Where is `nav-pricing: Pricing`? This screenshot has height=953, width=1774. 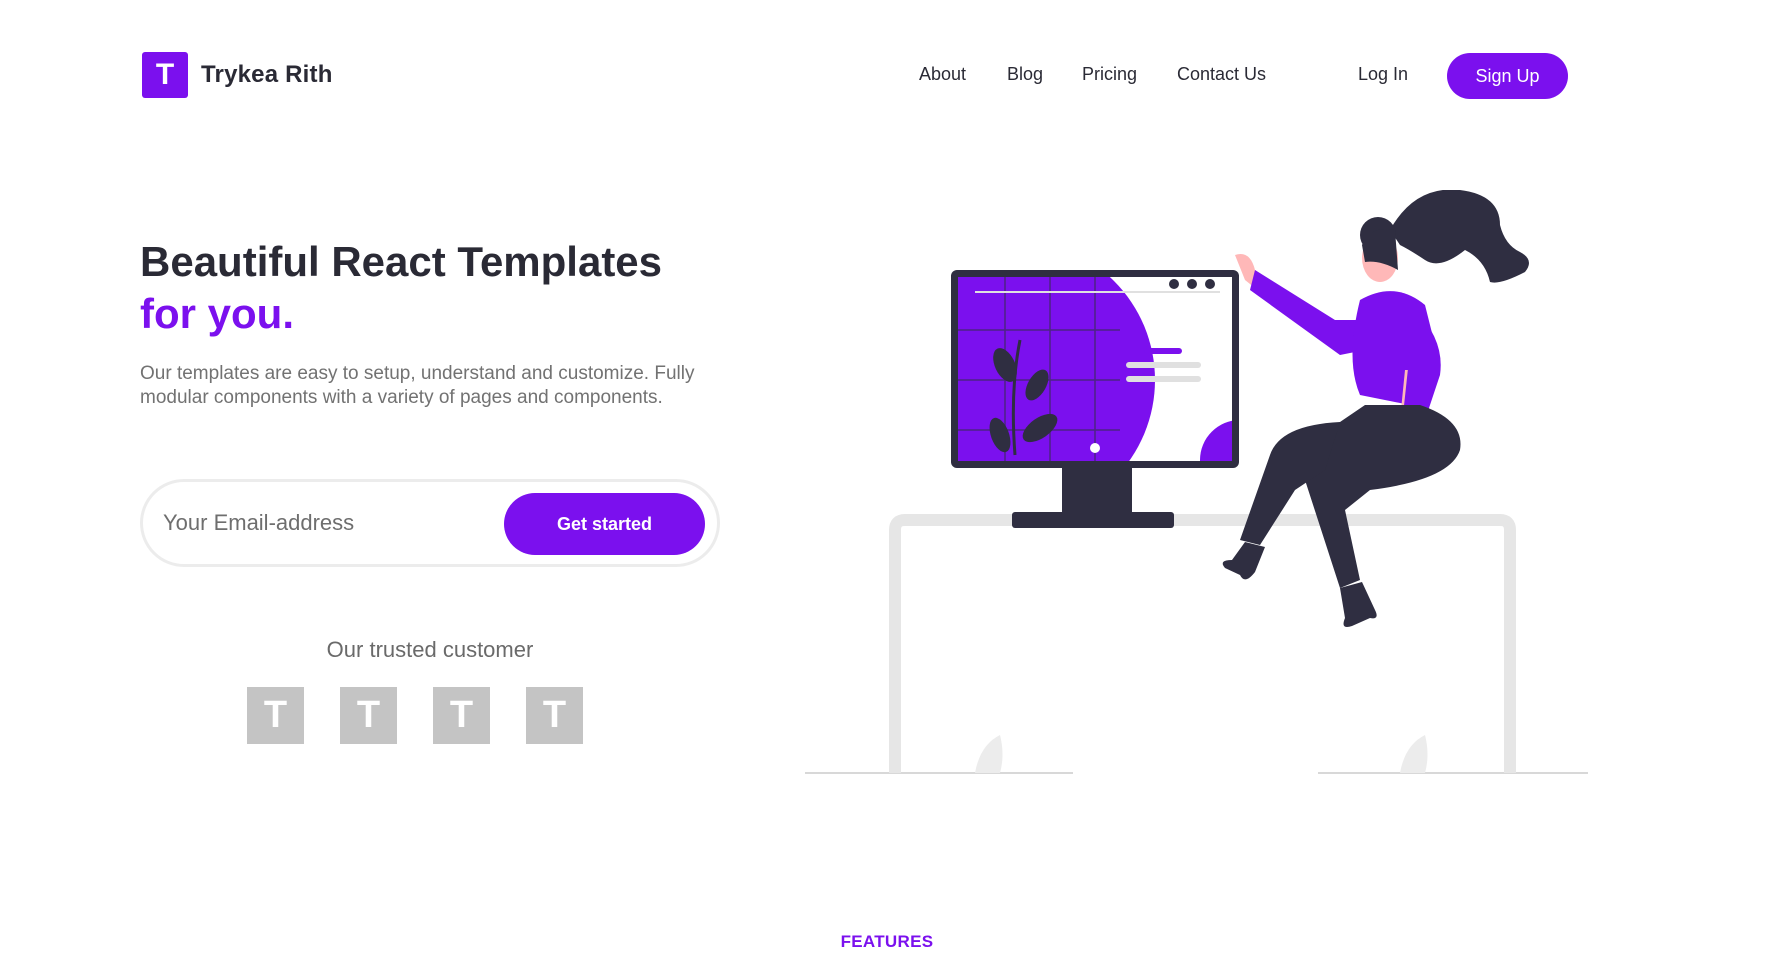 nav-pricing: Pricing is located at coordinates (1109, 74).